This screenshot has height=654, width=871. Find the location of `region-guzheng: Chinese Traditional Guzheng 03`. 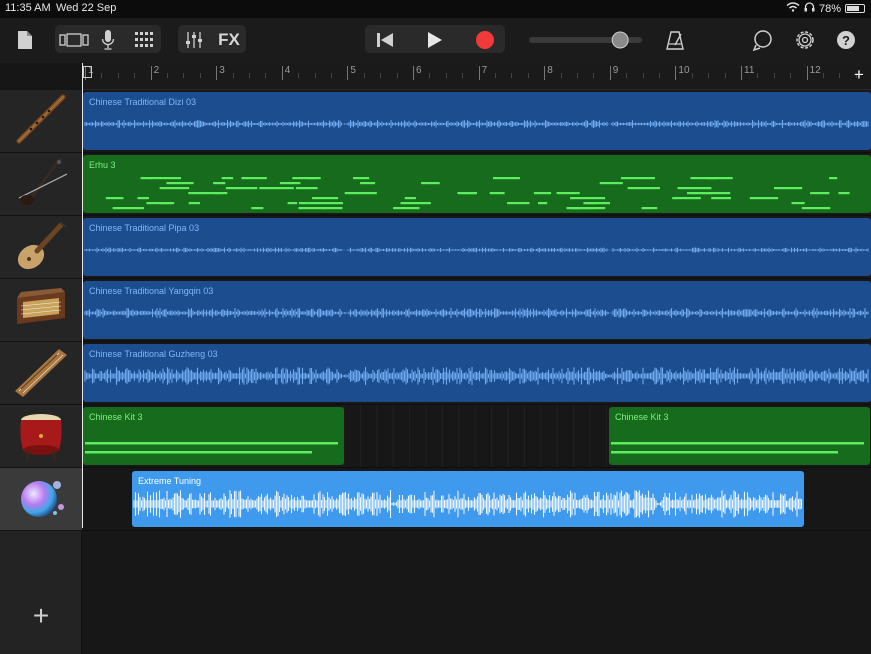

region-guzheng: Chinese Traditional Guzheng 03 is located at coordinates (477, 373).